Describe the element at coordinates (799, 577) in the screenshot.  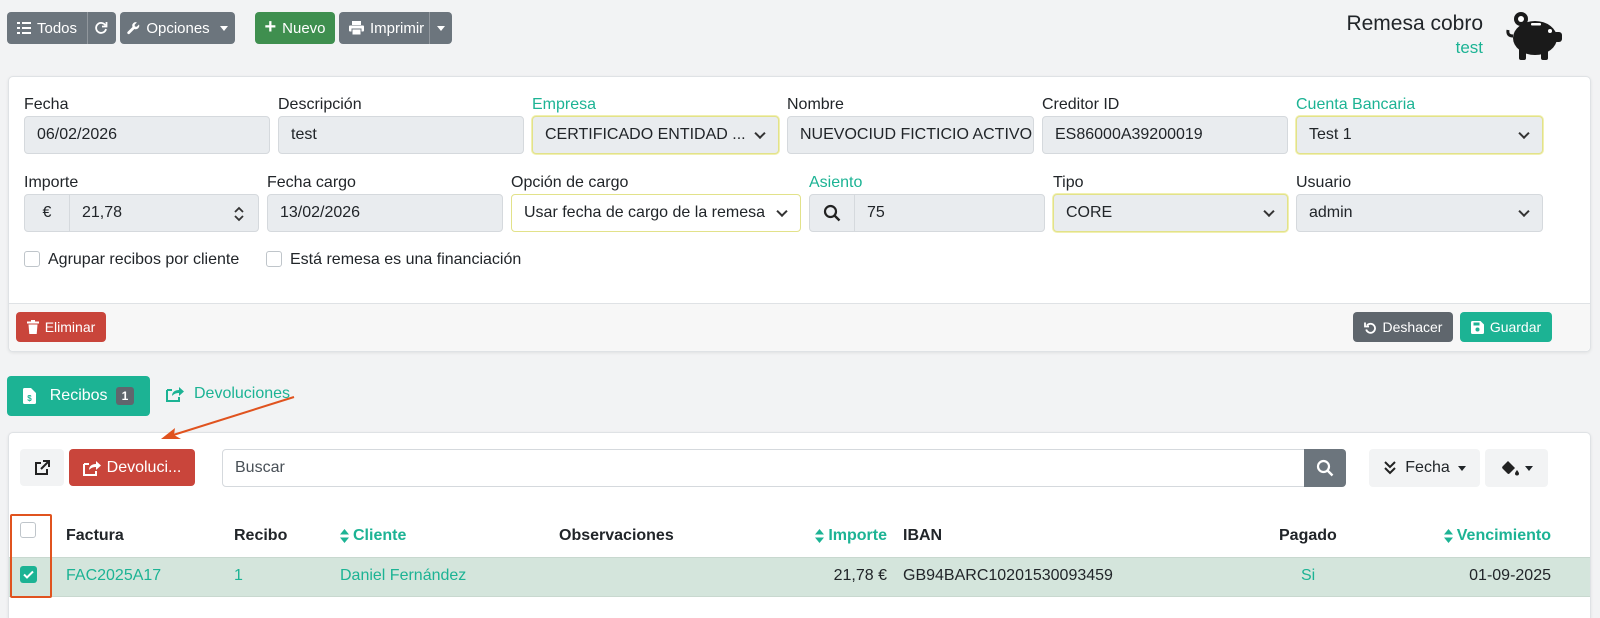
I see `table-row` at that location.